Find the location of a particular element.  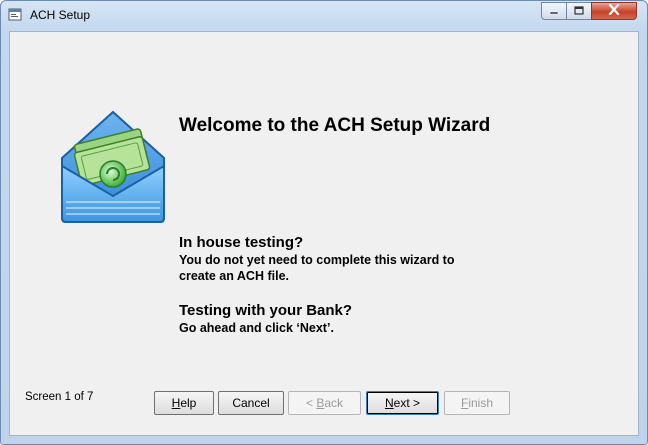

minimize-icon is located at coordinates (554, 11).